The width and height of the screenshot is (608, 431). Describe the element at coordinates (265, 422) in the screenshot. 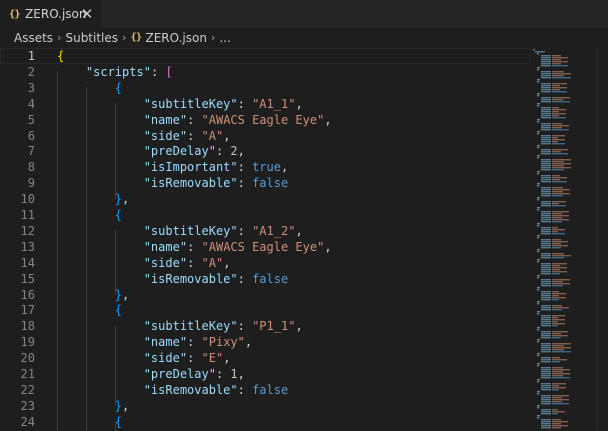

I see `code-line: 24 {` at that location.